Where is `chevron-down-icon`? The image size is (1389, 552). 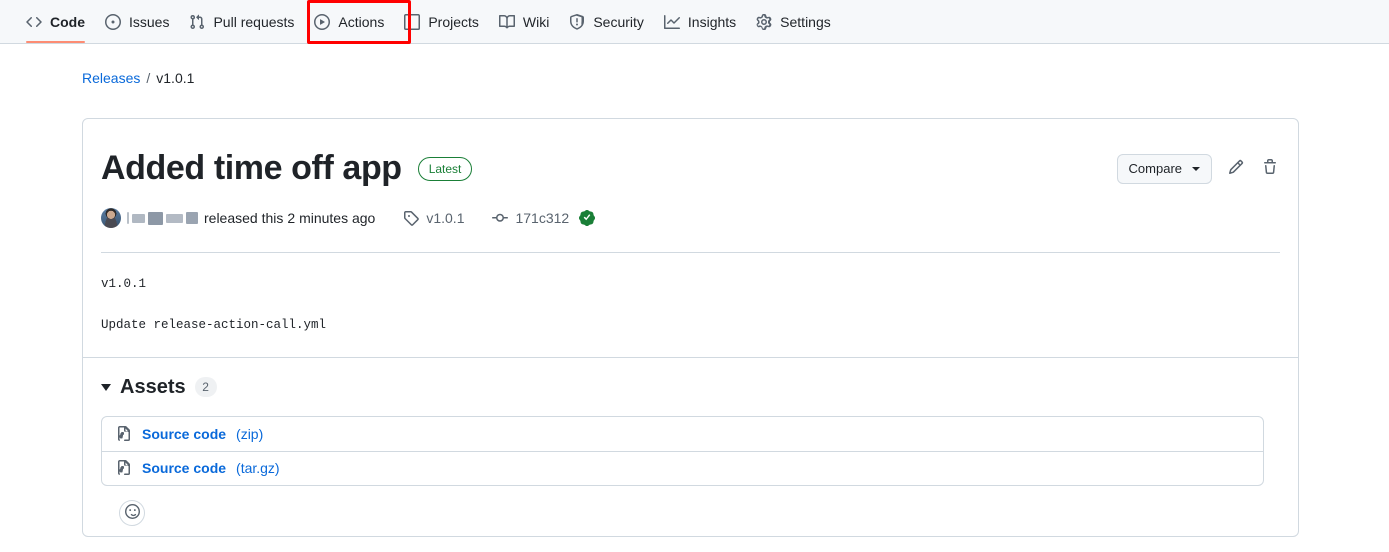 chevron-down-icon is located at coordinates (1196, 168).